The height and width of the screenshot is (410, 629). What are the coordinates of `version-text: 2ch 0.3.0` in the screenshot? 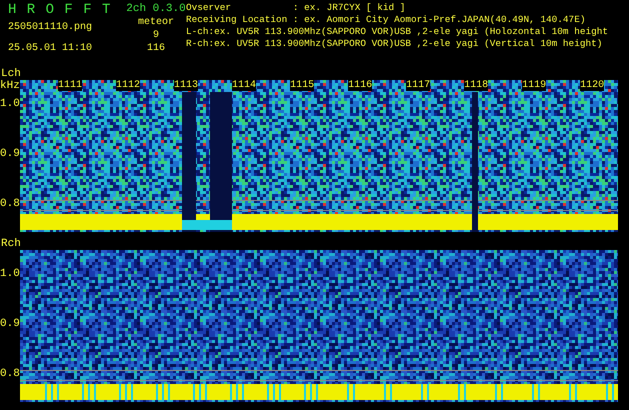 It's located at (156, 9).